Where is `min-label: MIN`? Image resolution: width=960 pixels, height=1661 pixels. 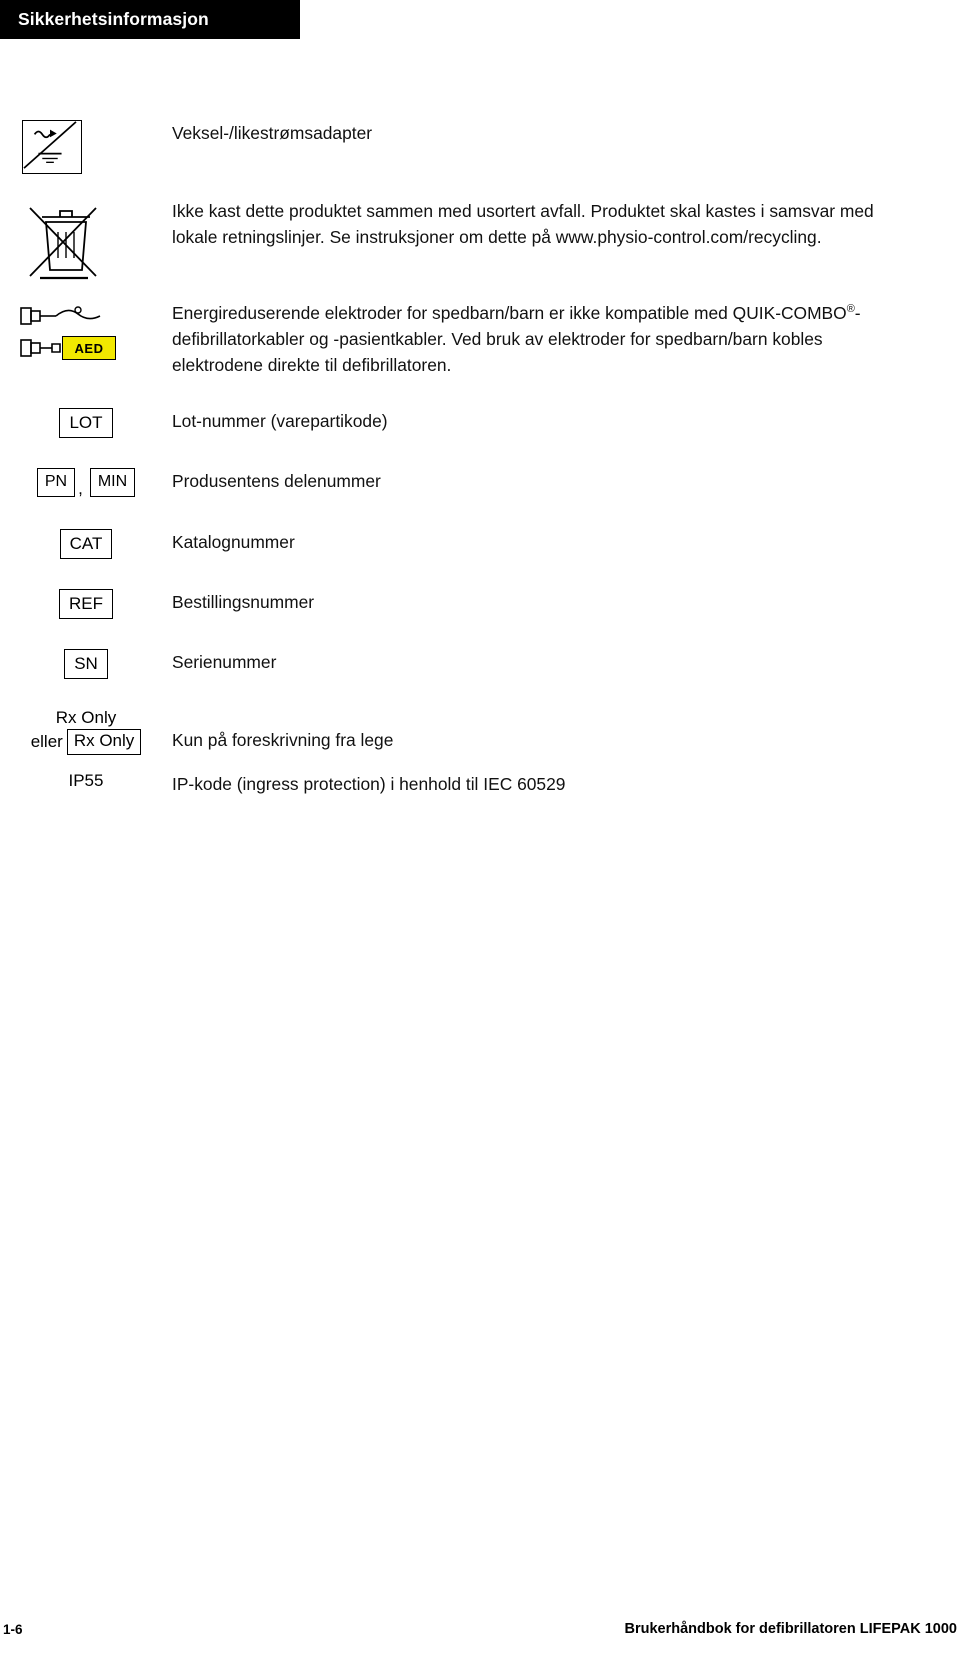
min-label: MIN is located at coordinates (112, 482).